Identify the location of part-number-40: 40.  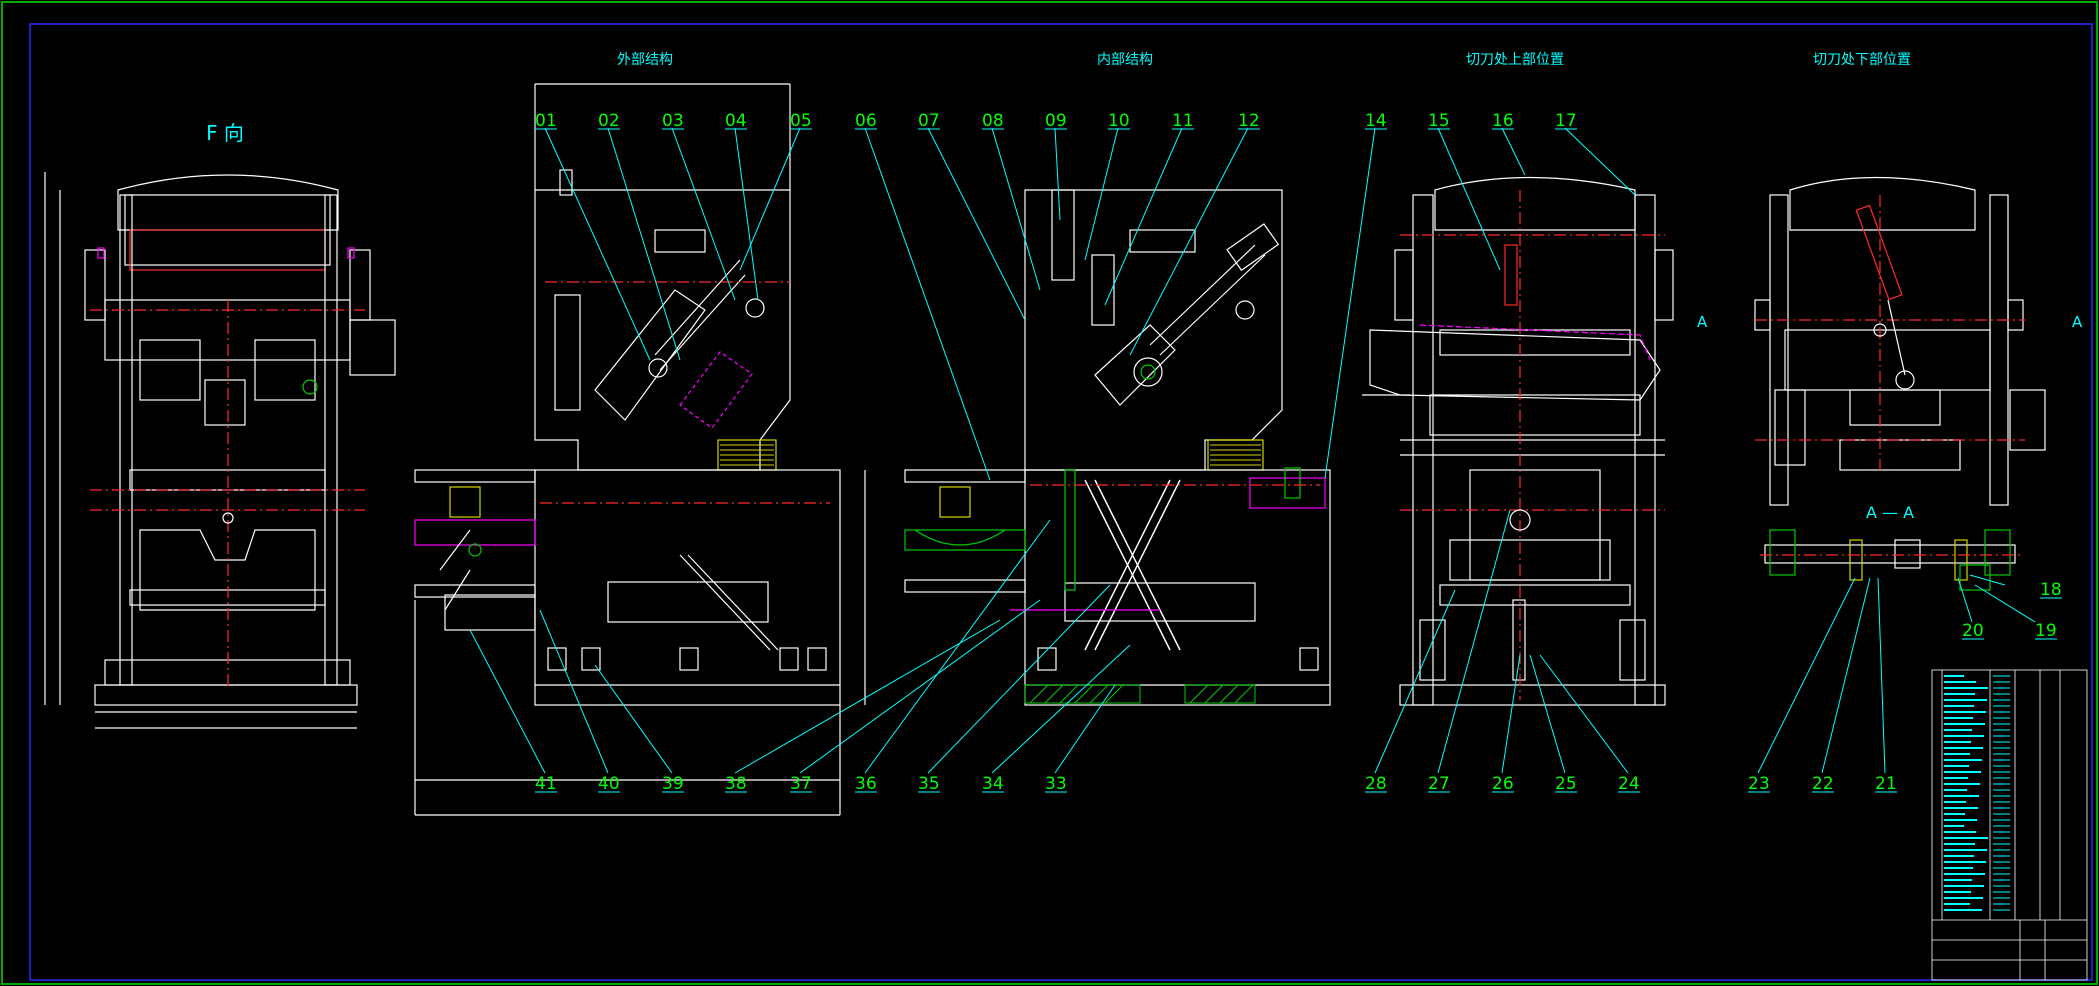
(609, 784).